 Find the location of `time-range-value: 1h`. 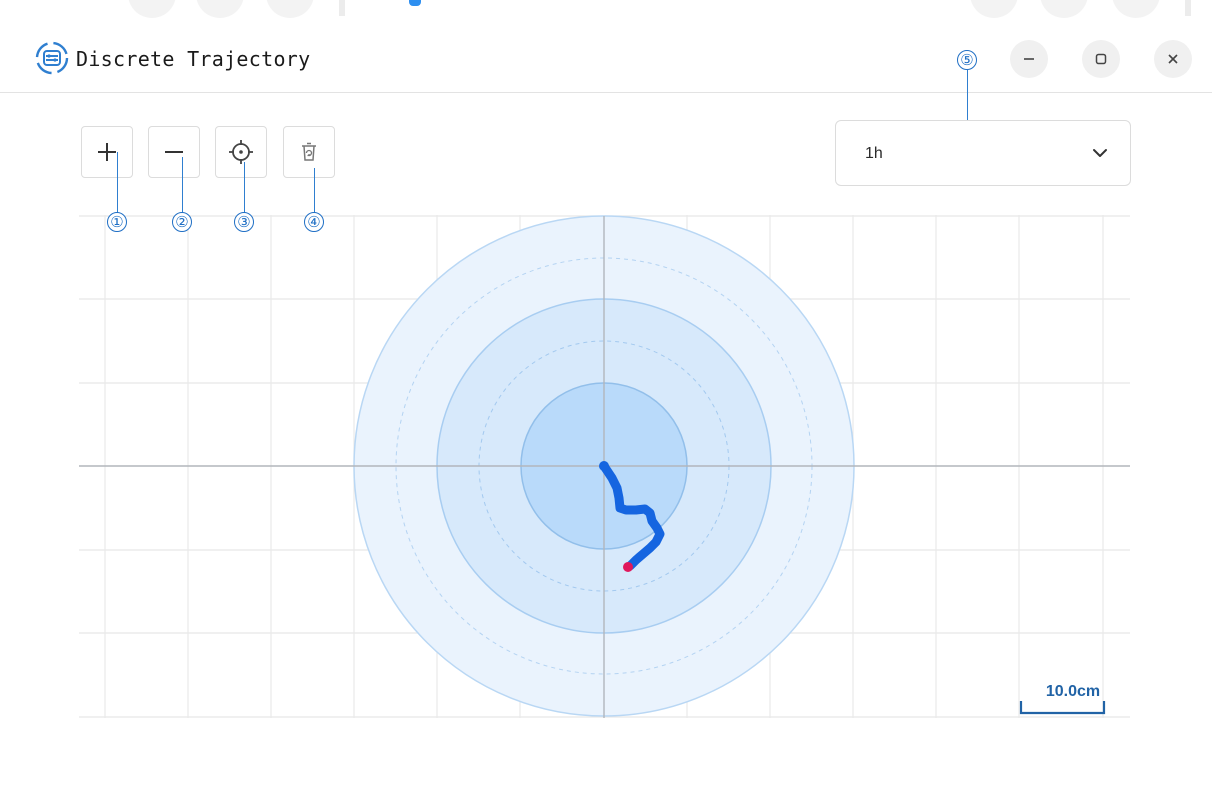

time-range-value: 1h is located at coordinates (874, 153).